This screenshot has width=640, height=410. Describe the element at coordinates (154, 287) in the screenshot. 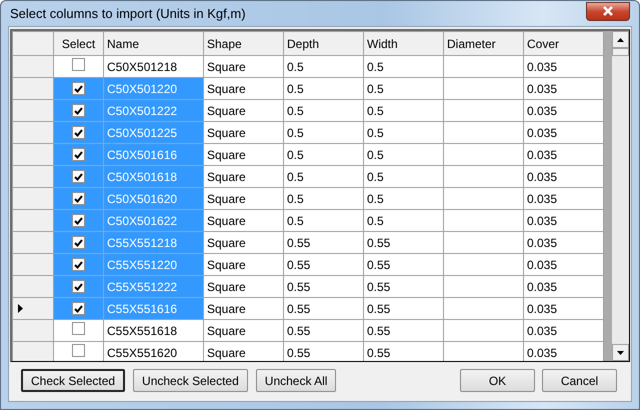

I see `table-cell: C55X551222` at that location.